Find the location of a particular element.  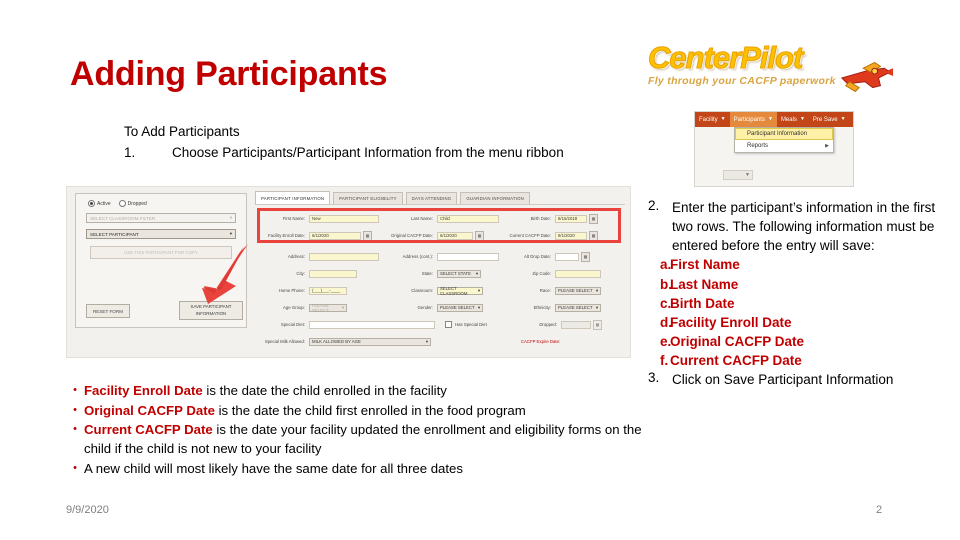

form-row-city: City: State: SELECT STATE ▾ Zip Code: is located at coordinates (440, 273).